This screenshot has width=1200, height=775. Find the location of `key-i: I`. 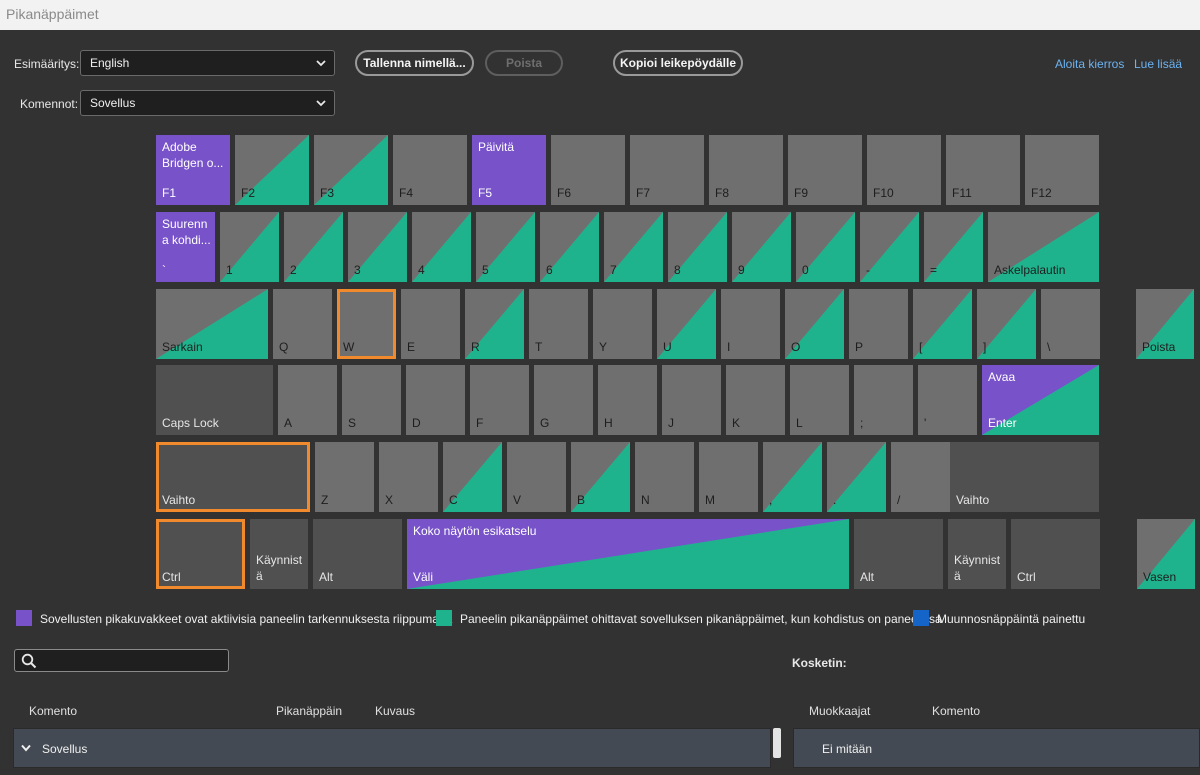

key-i: I is located at coordinates (750, 324).